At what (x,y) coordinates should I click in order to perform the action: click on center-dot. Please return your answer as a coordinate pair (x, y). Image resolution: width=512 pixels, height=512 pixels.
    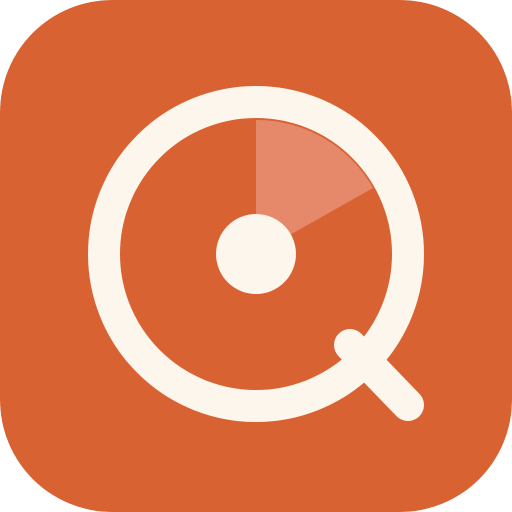
    Looking at the image, I should click on (256, 254).